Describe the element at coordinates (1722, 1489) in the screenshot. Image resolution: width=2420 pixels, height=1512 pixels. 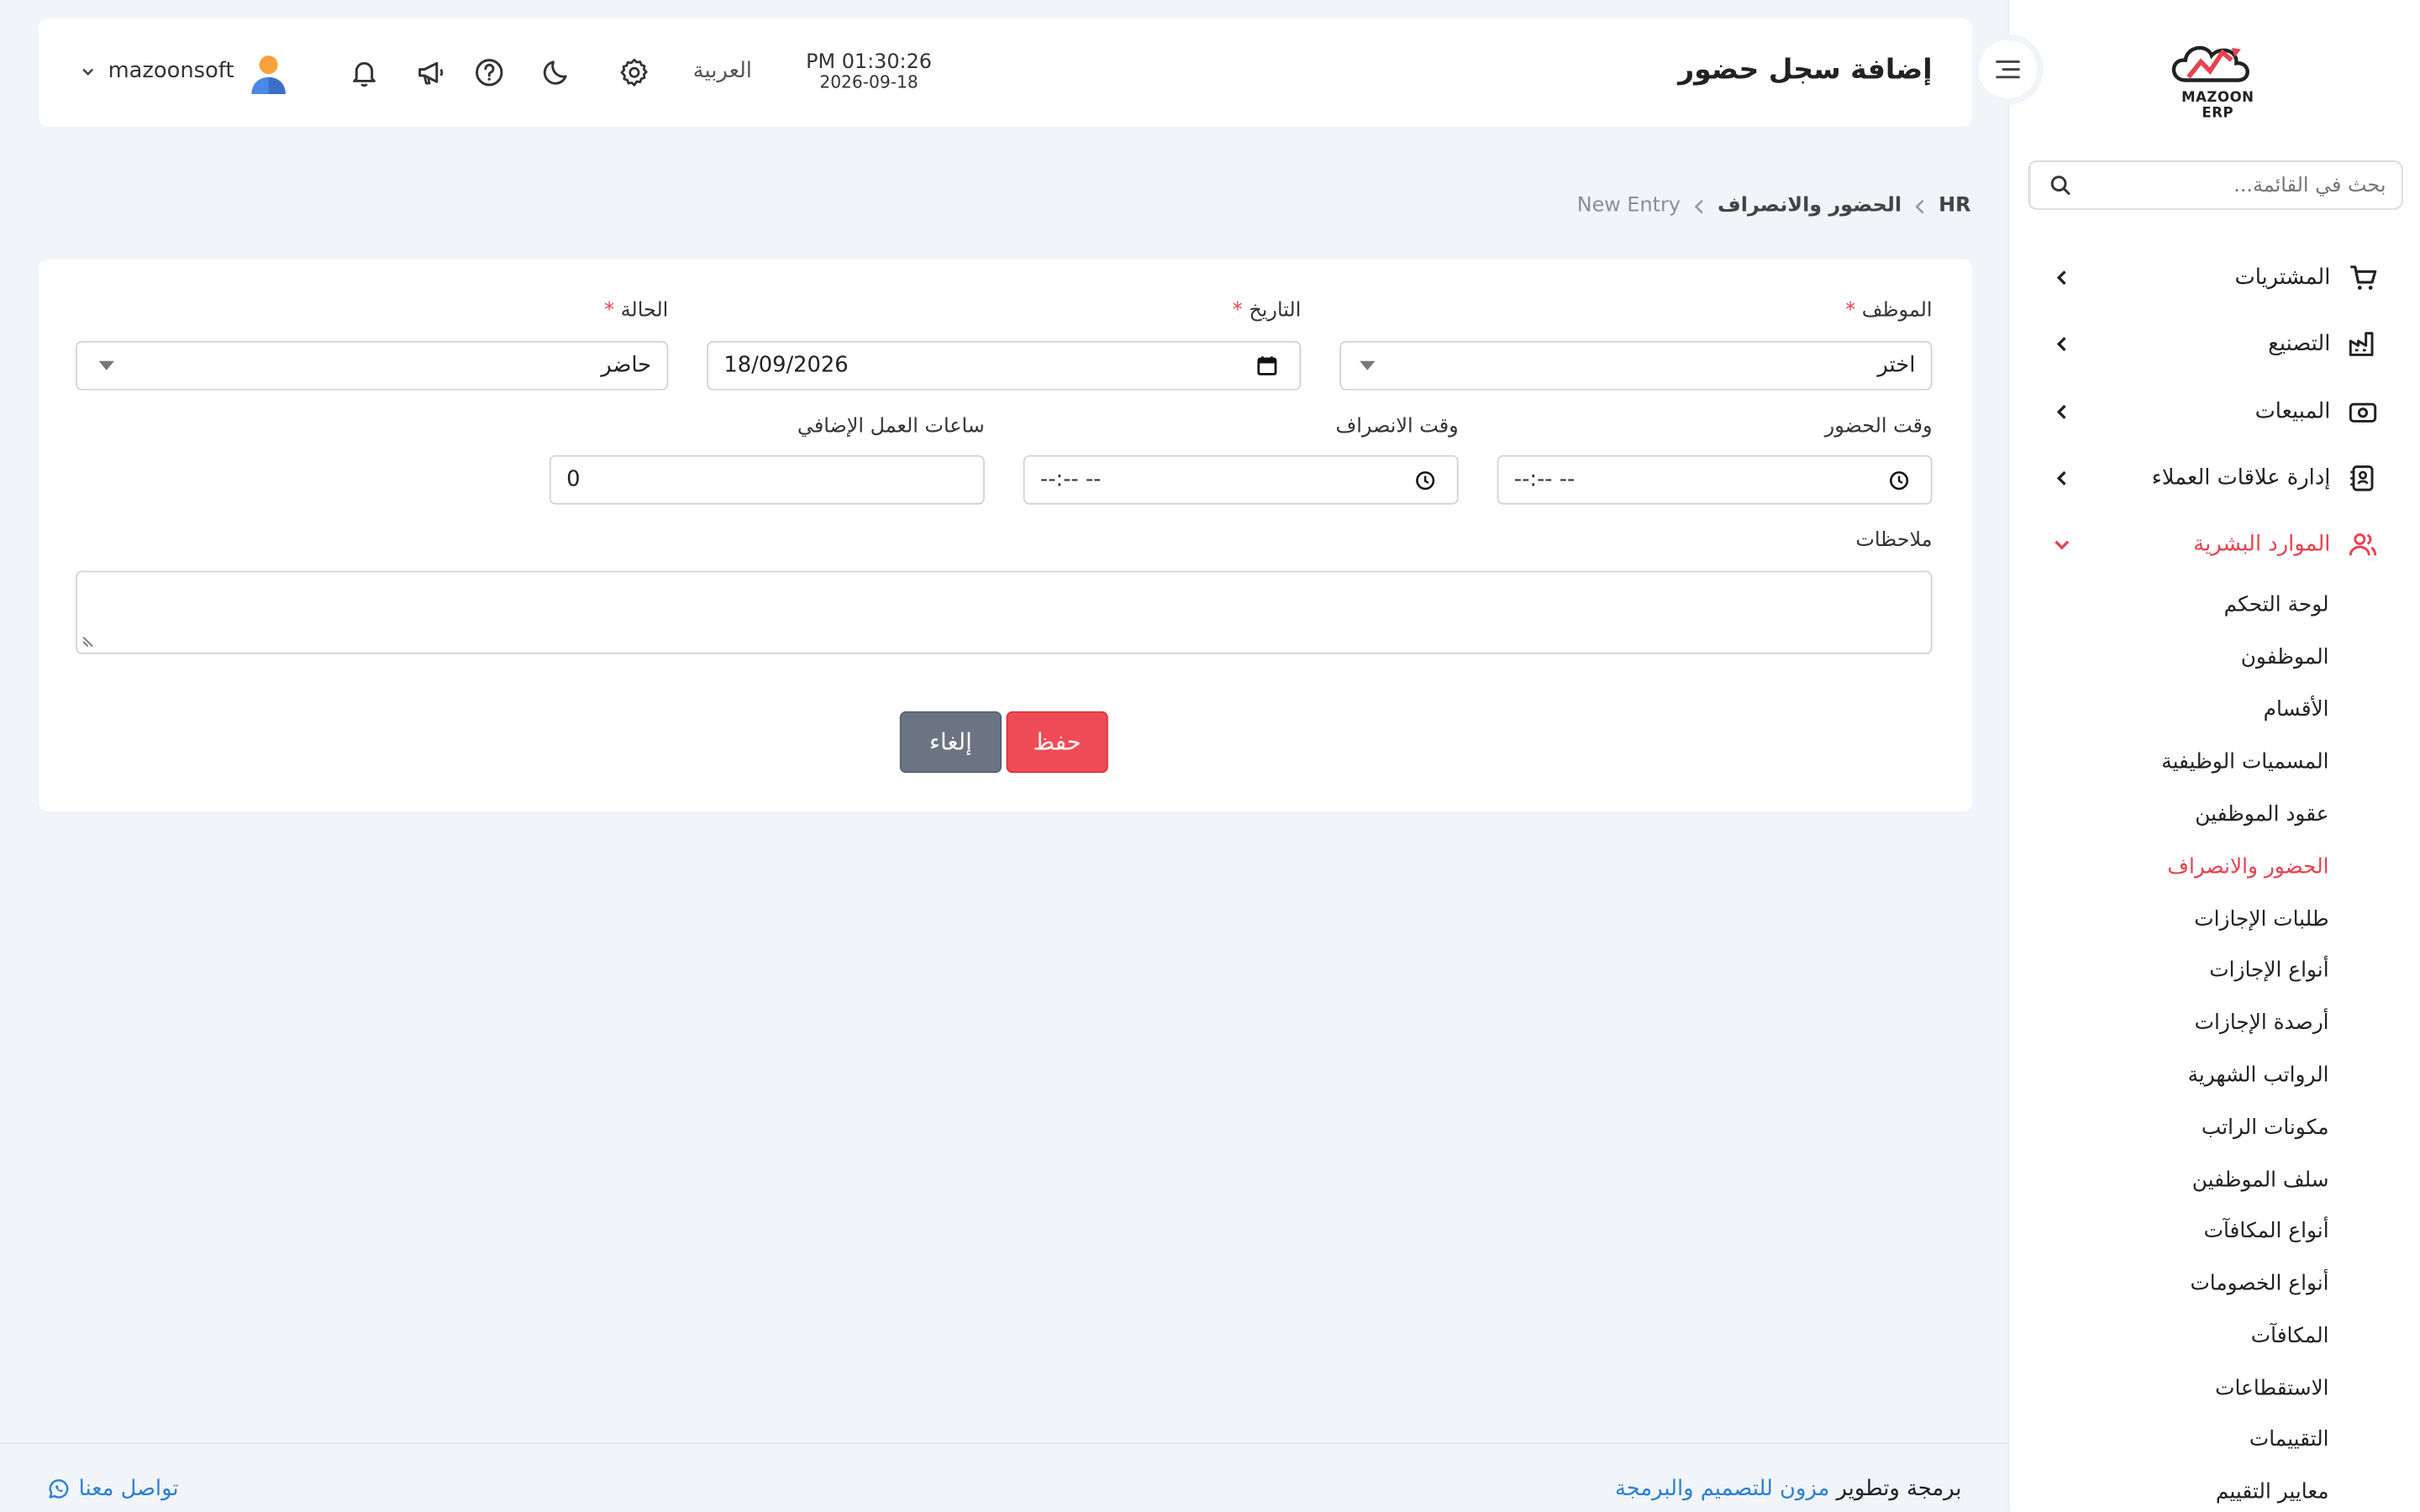
I see `credit-link: مزون للتصميم والبرمجة` at that location.